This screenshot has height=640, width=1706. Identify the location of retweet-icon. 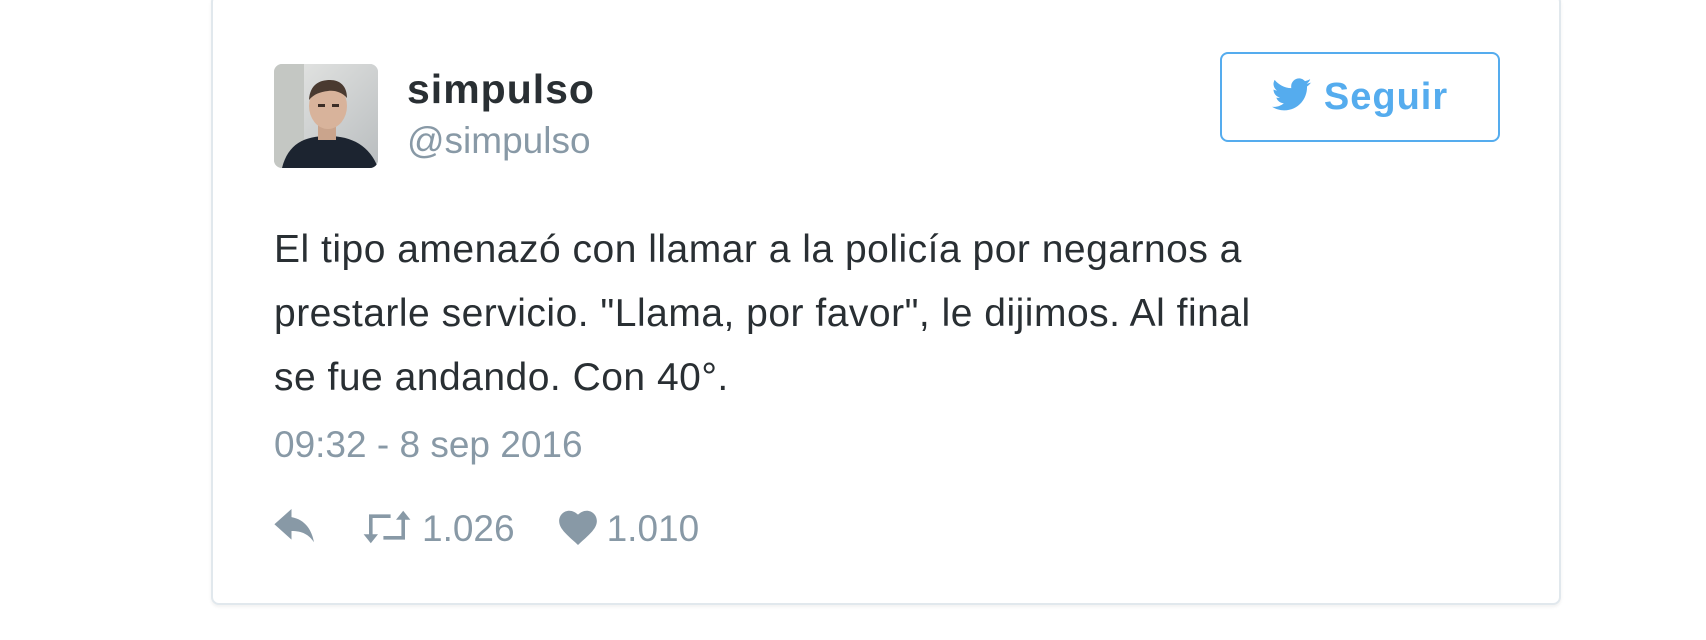
(387, 529).